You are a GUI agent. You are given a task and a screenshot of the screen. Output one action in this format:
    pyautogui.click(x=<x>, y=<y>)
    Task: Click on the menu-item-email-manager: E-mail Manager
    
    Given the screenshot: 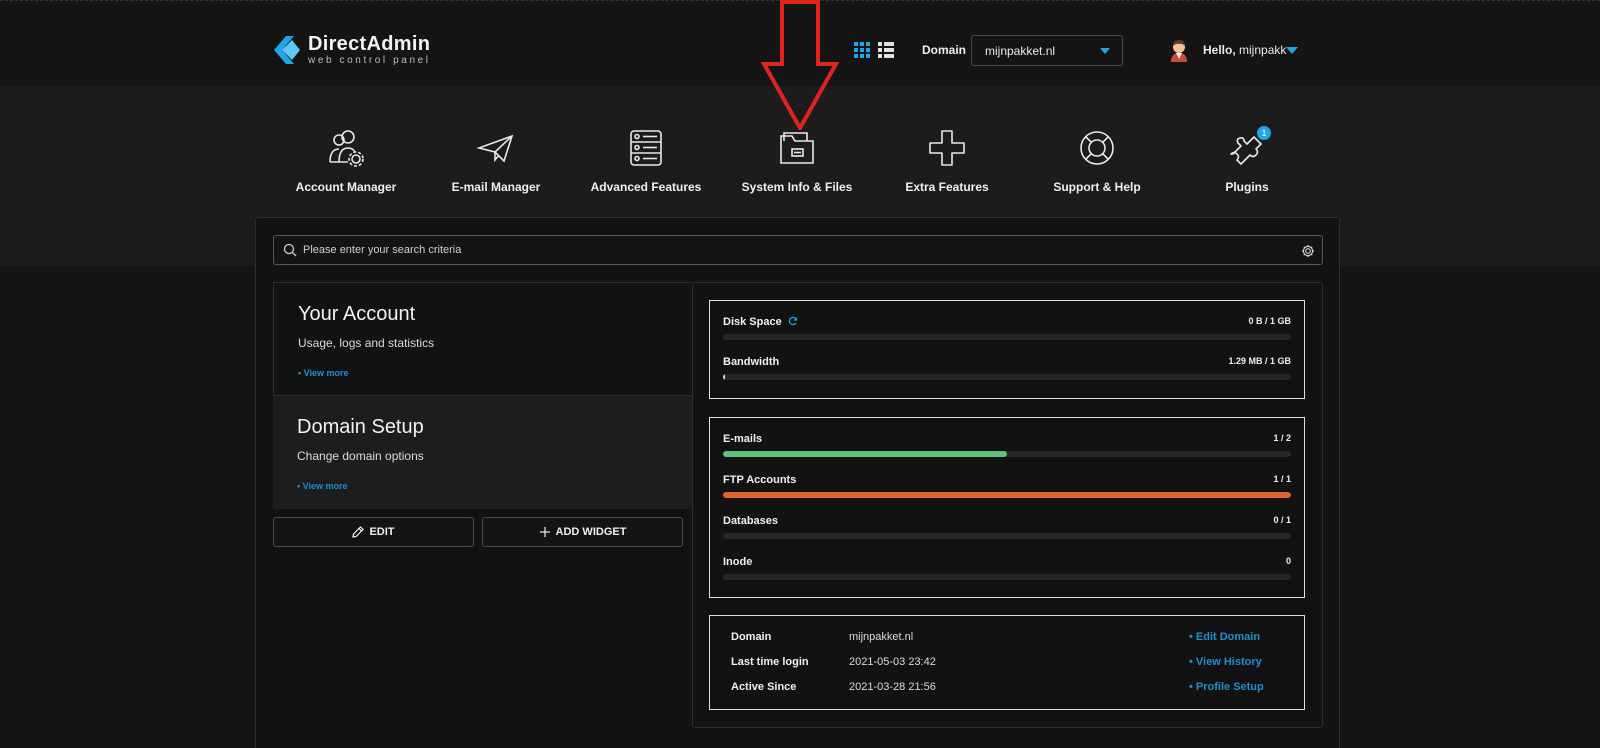 What is the action you would take?
    pyautogui.click(x=496, y=161)
    